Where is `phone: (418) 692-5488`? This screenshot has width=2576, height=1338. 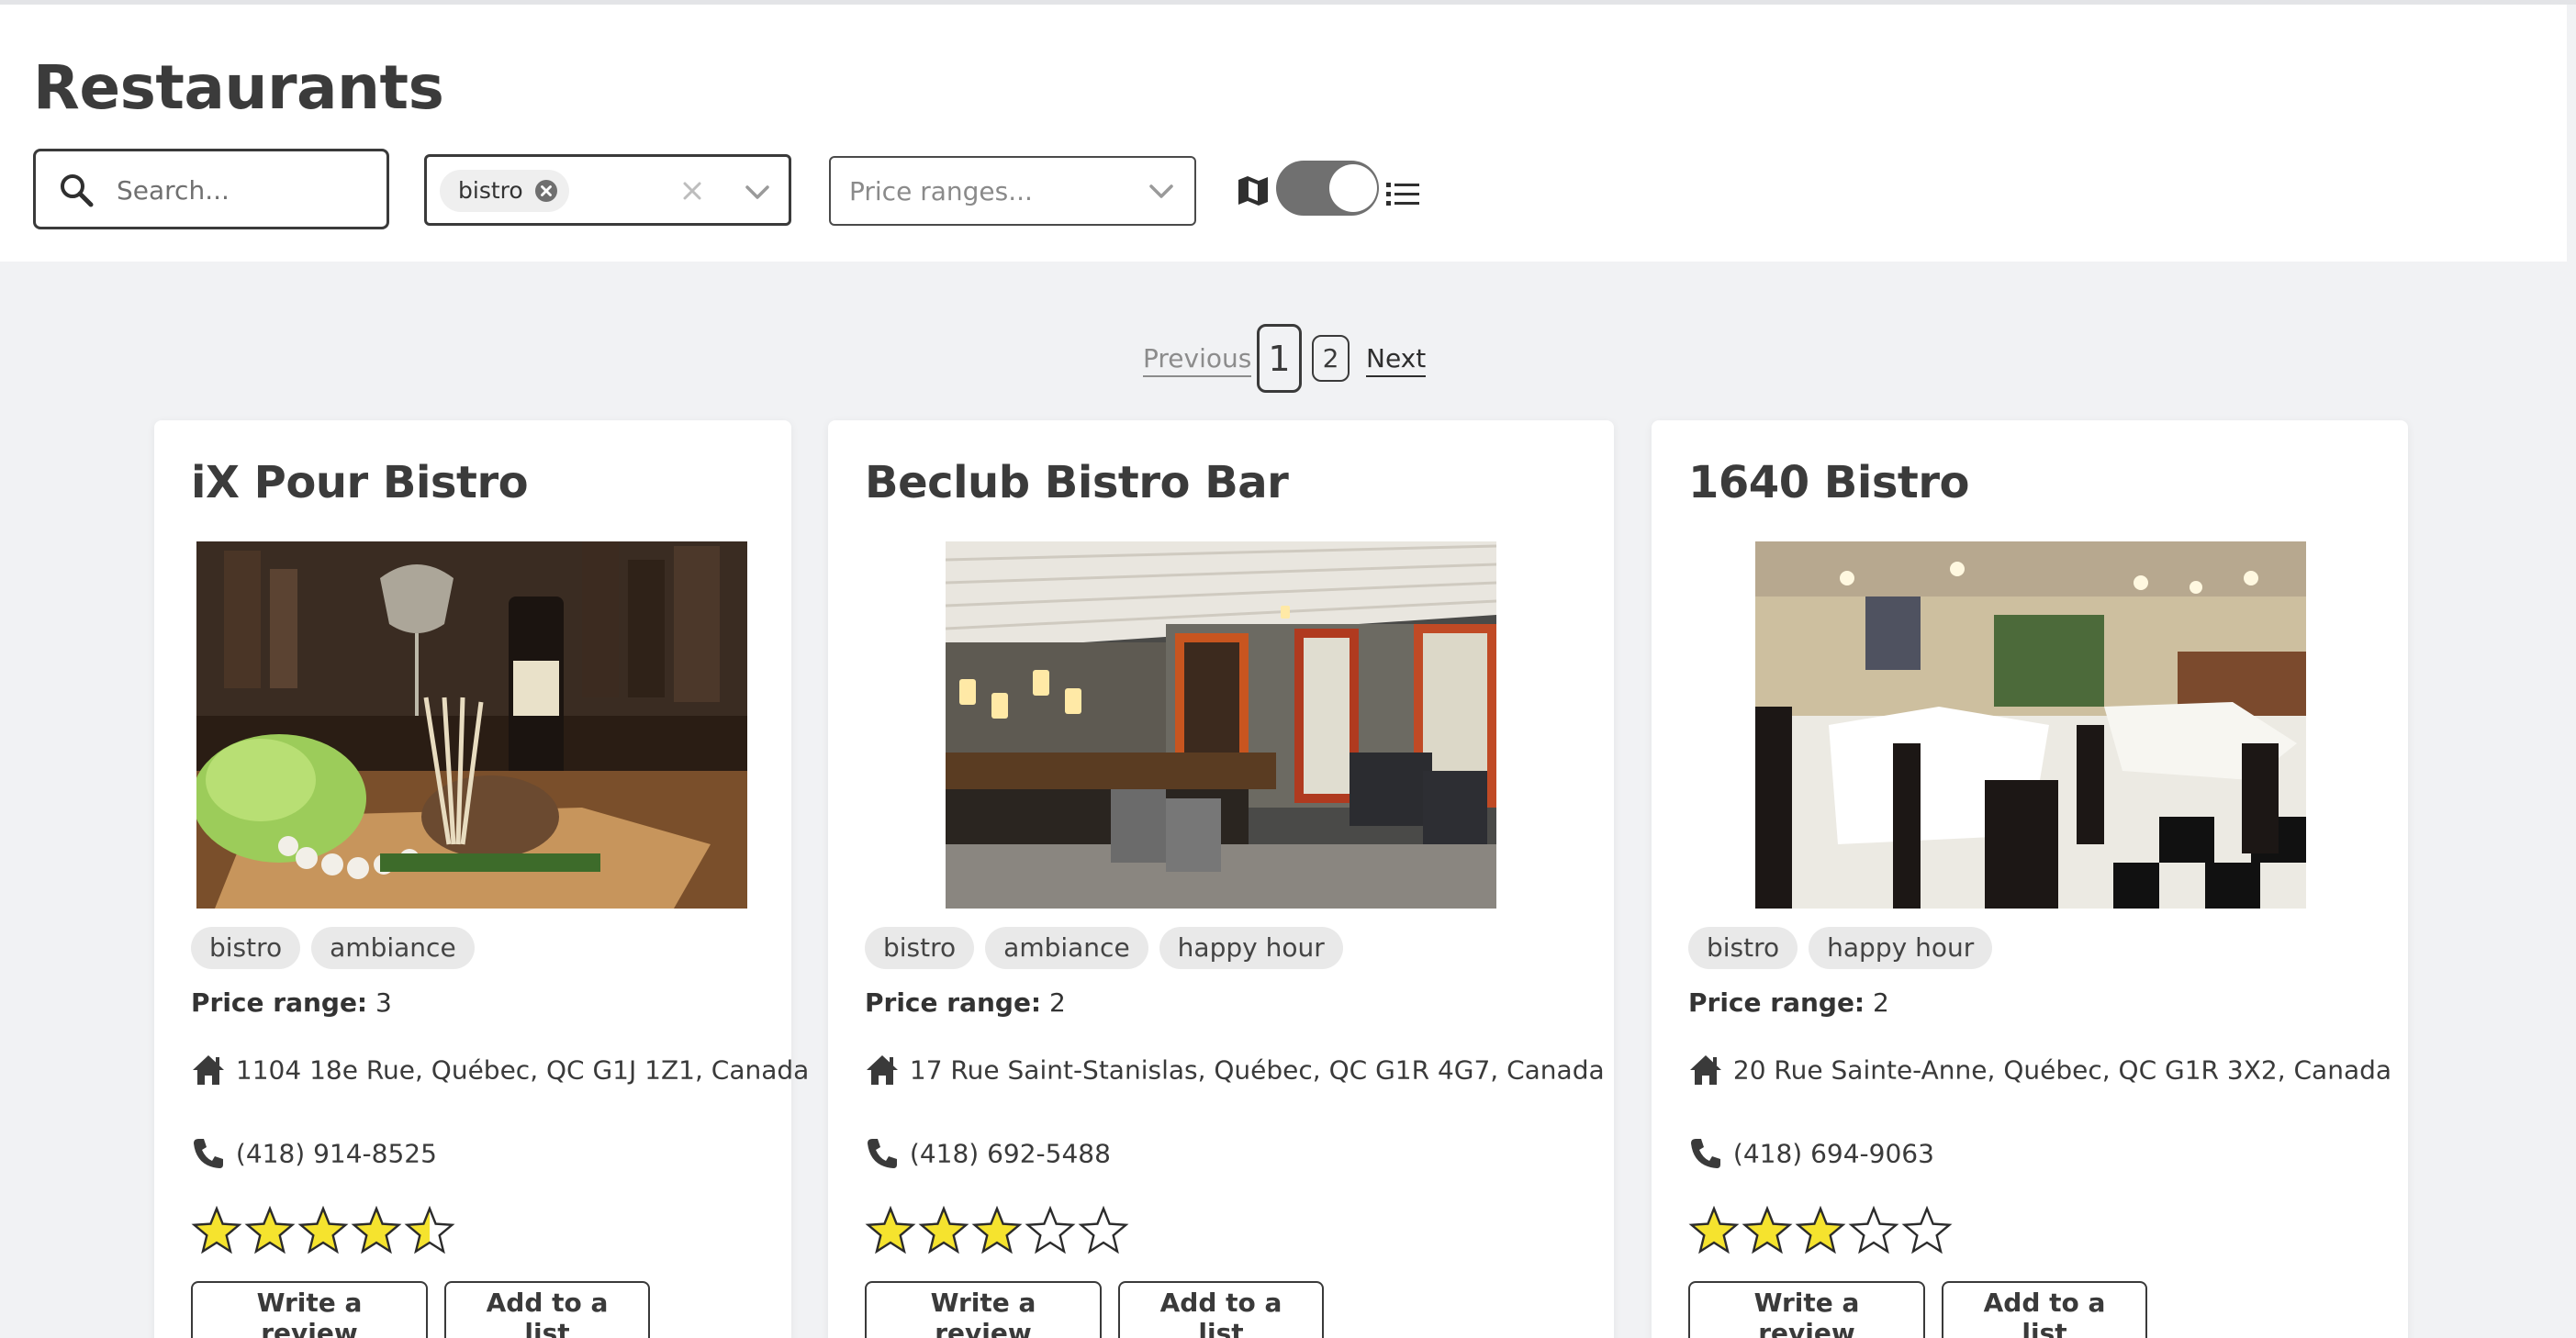
phone: (418) 692-5488 is located at coordinates (988, 1154).